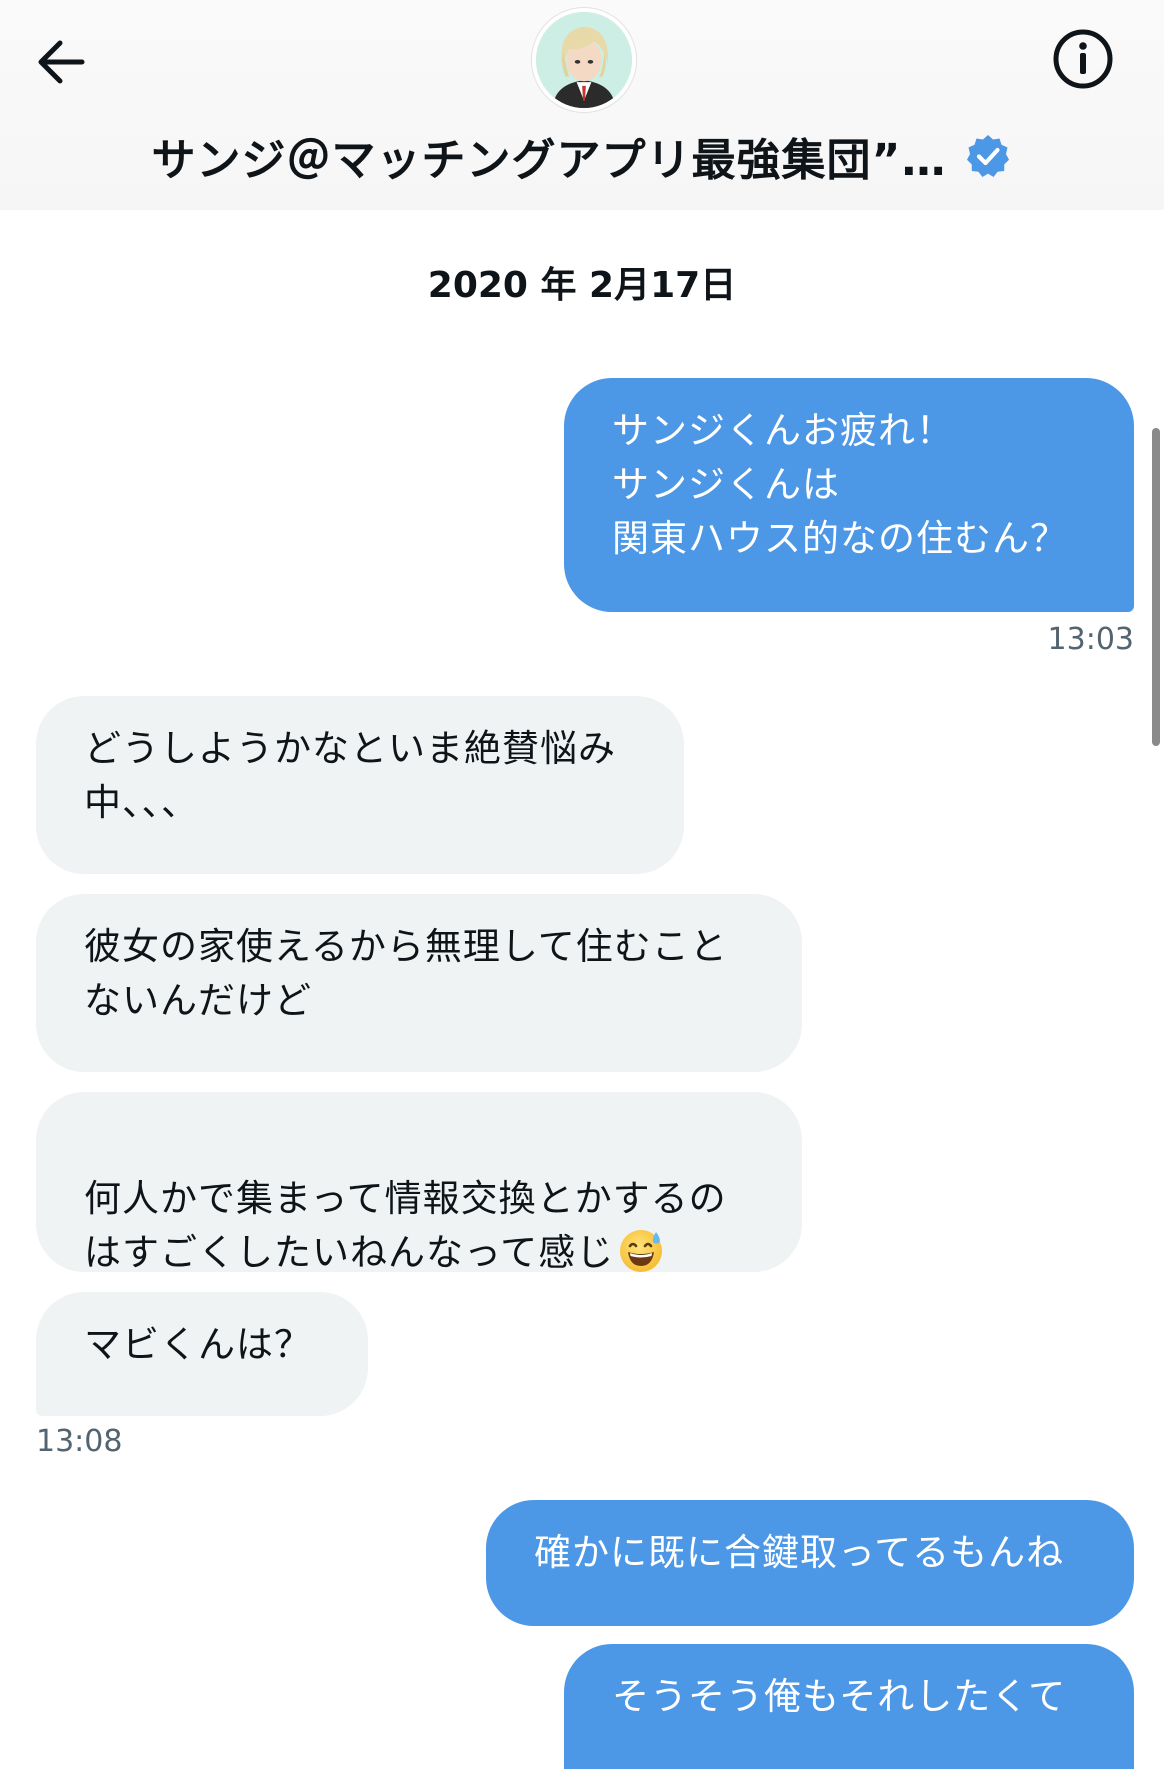 The height and width of the screenshot is (1769, 1164). I want to click on arrow-left-icon, so click(61, 62).